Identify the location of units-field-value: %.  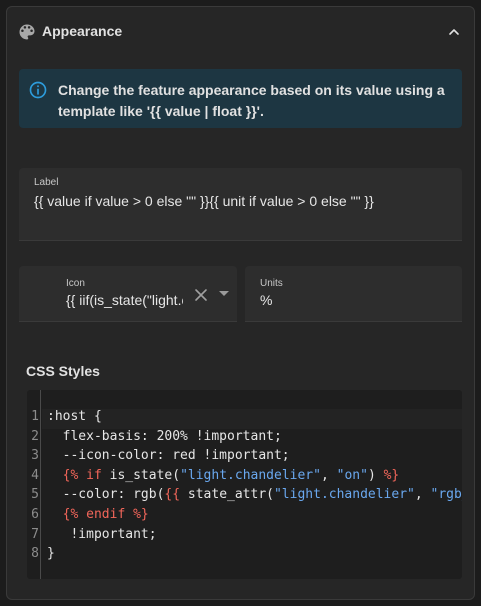
(355, 300).